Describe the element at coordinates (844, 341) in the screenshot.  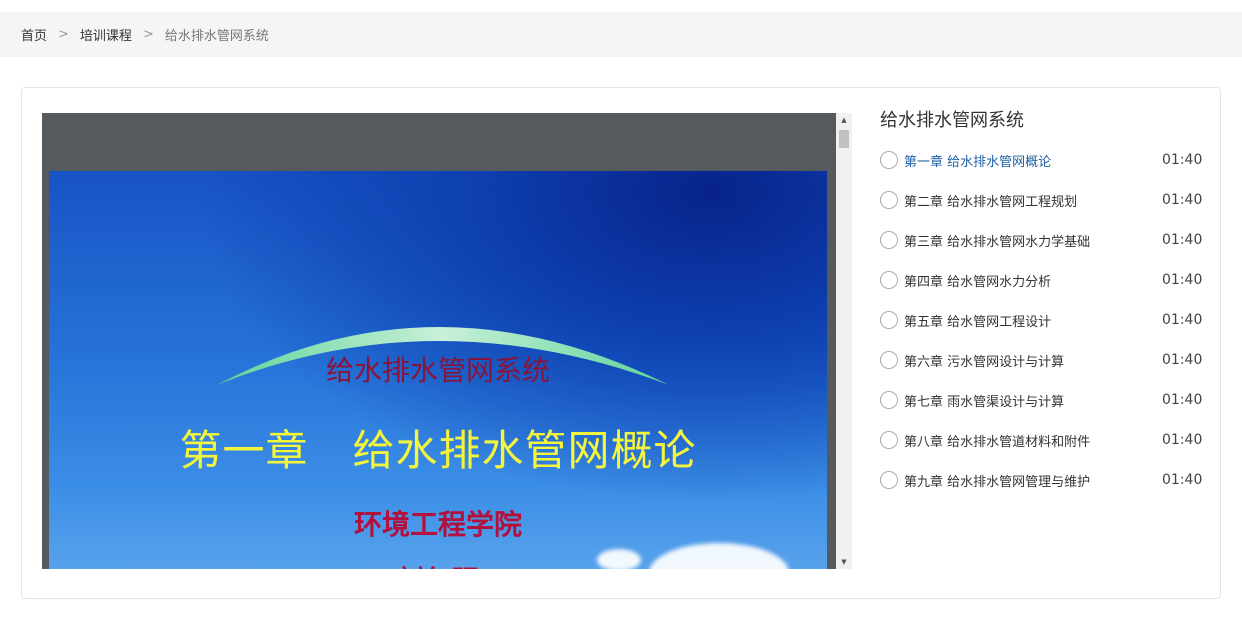
I see `viewer-scrollbar: ▲ ▼` at that location.